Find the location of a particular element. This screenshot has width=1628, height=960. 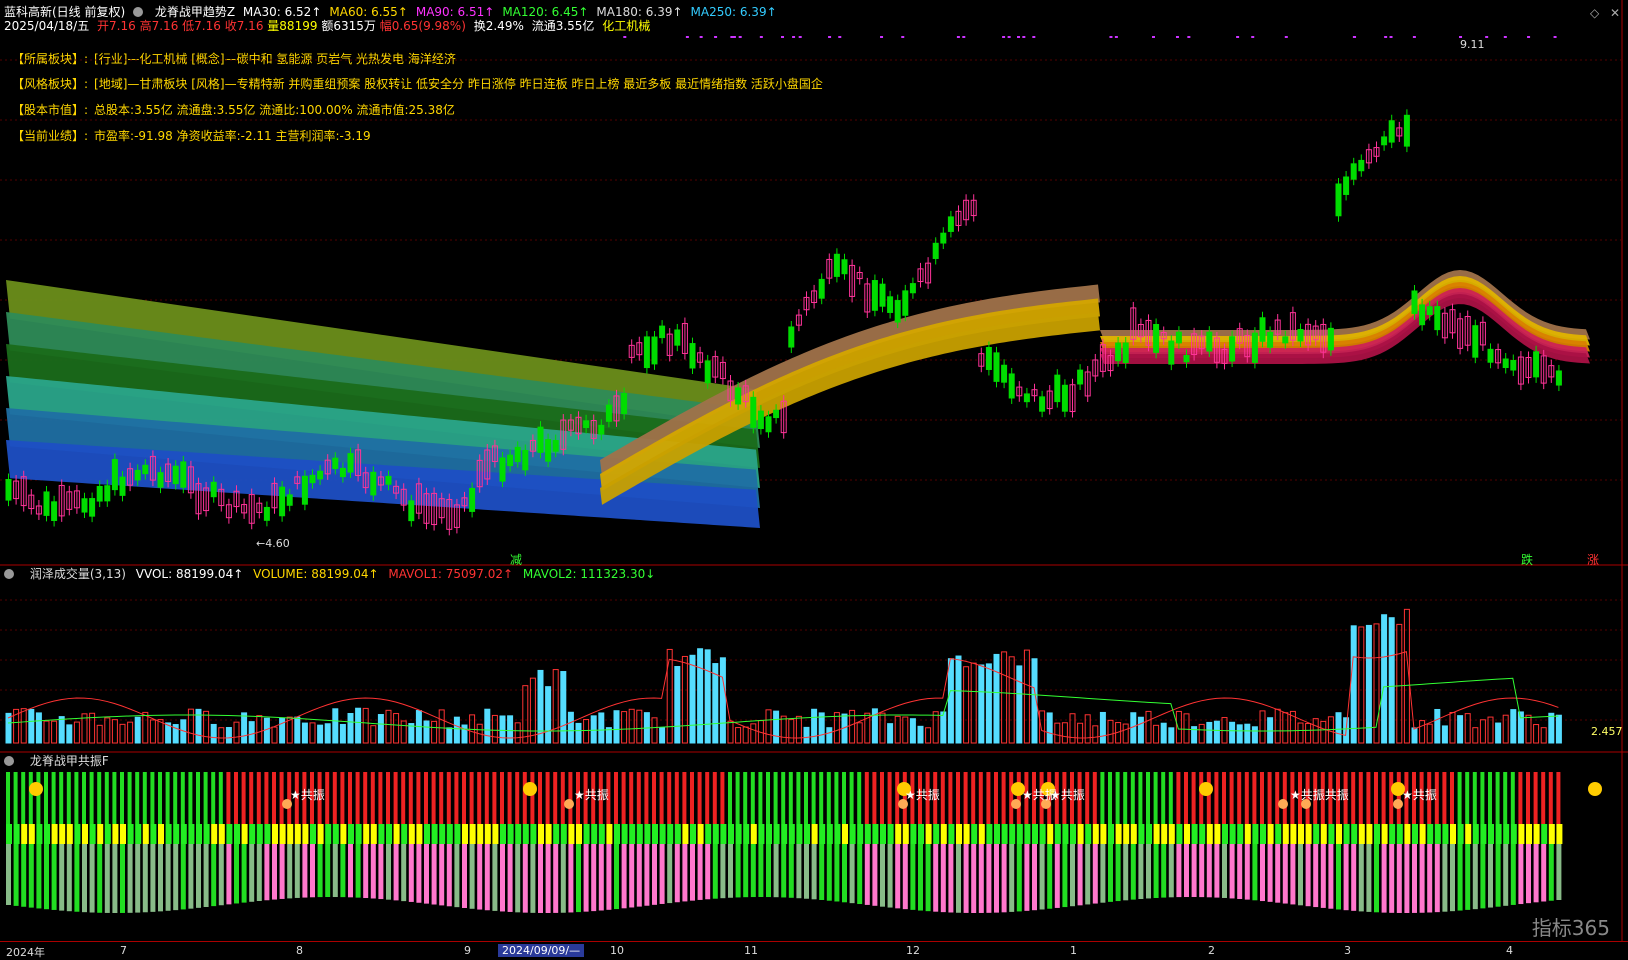

resonance-toggle-icon is located at coordinates (12, 761).